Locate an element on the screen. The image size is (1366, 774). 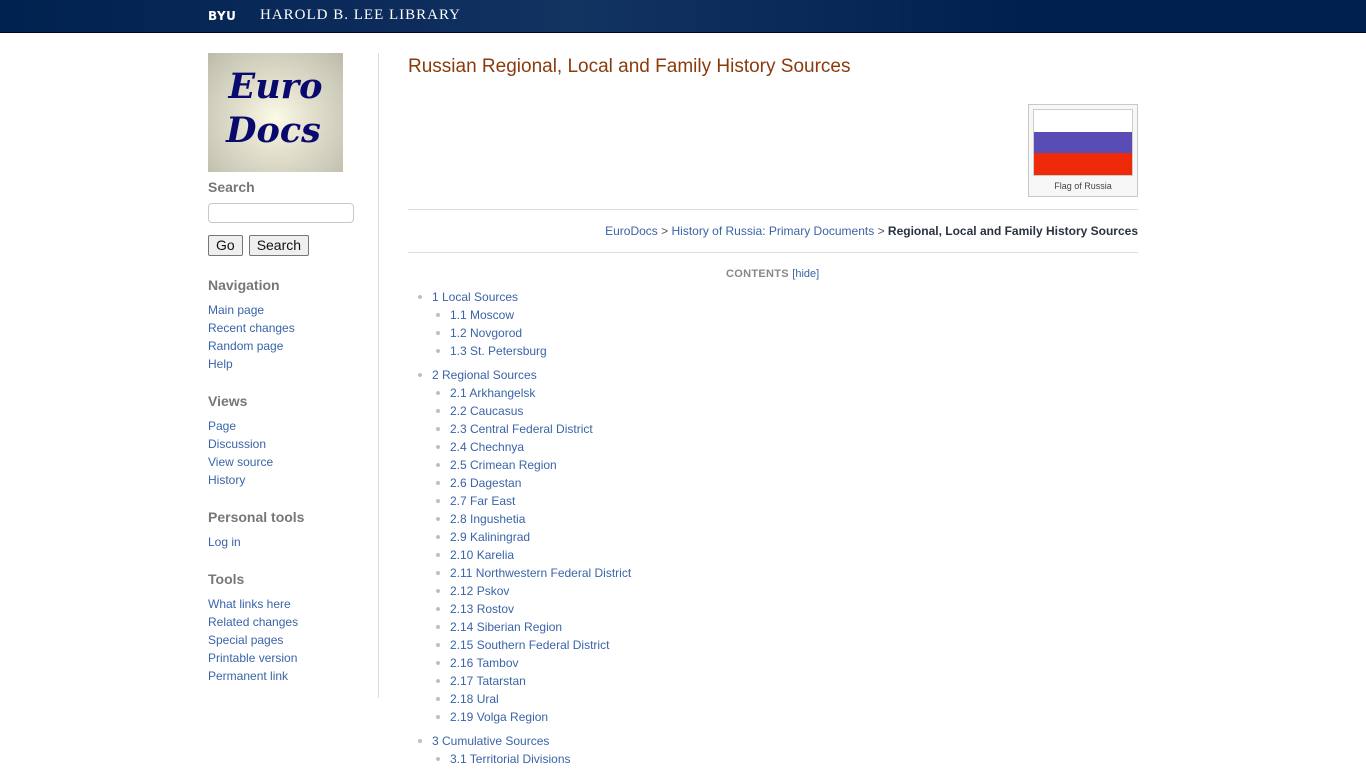
toc-subsection: 2.4 Chechnya is located at coordinates (620, 447).